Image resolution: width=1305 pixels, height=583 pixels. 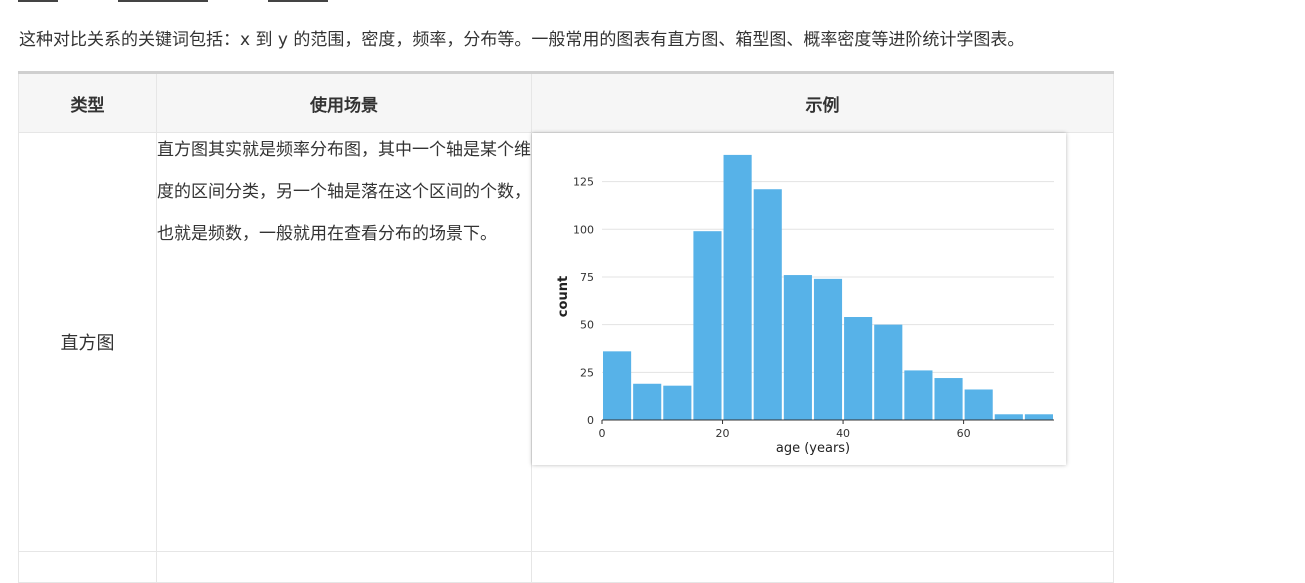 I want to click on y-tick-label: 100, so click(x=583, y=229).